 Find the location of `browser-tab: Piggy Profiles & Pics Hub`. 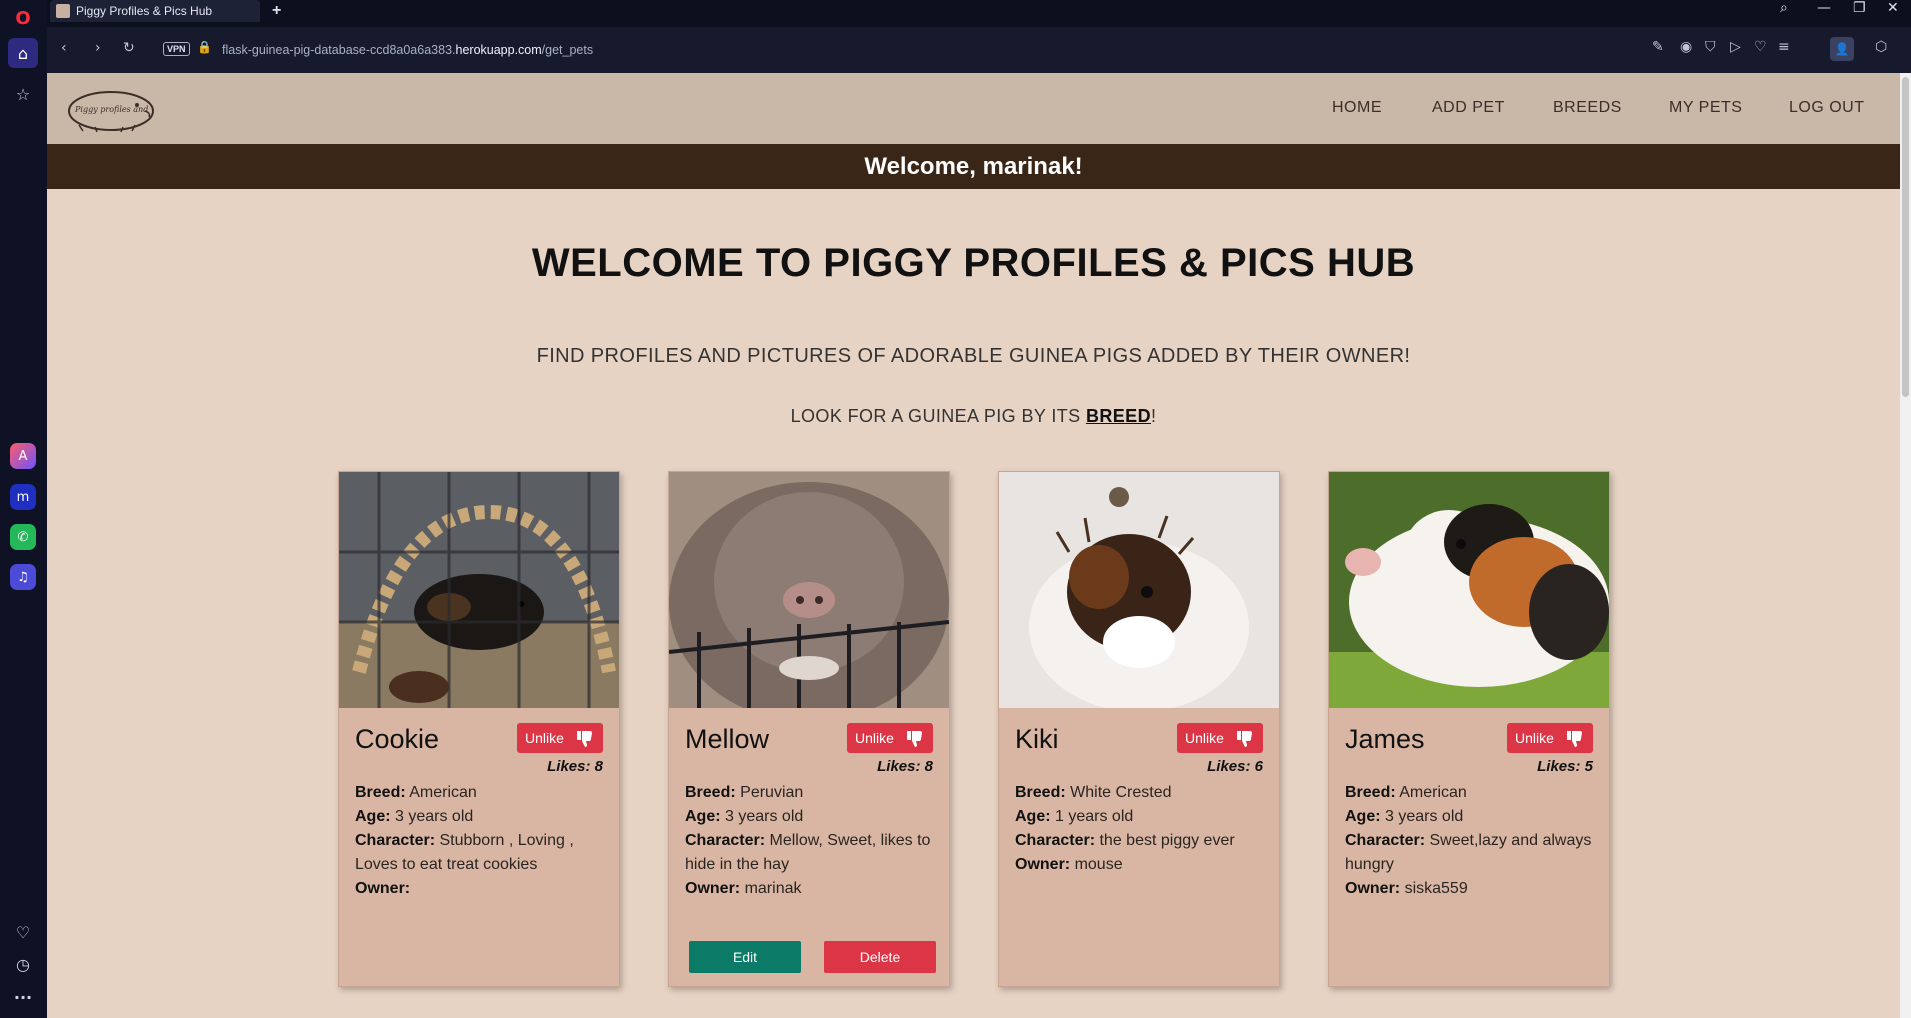

browser-tab: Piggy Profiles & Pics Hub is located at coordinates (155, 11).